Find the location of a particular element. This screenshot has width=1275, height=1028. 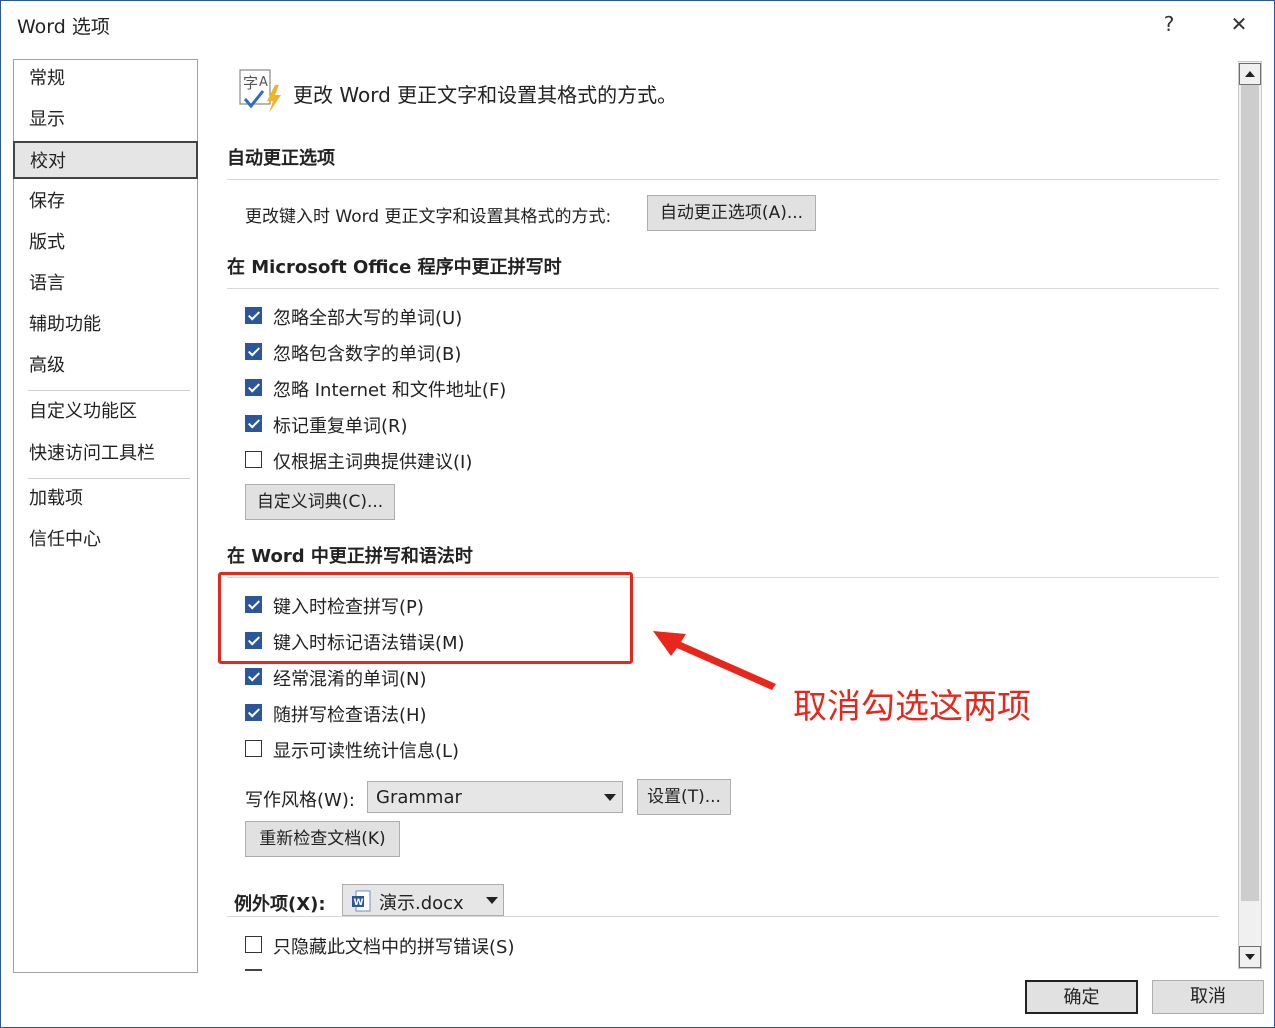

checkbox-row: 忽略全部大写的单词(U) is located at coordinates (445, 317).